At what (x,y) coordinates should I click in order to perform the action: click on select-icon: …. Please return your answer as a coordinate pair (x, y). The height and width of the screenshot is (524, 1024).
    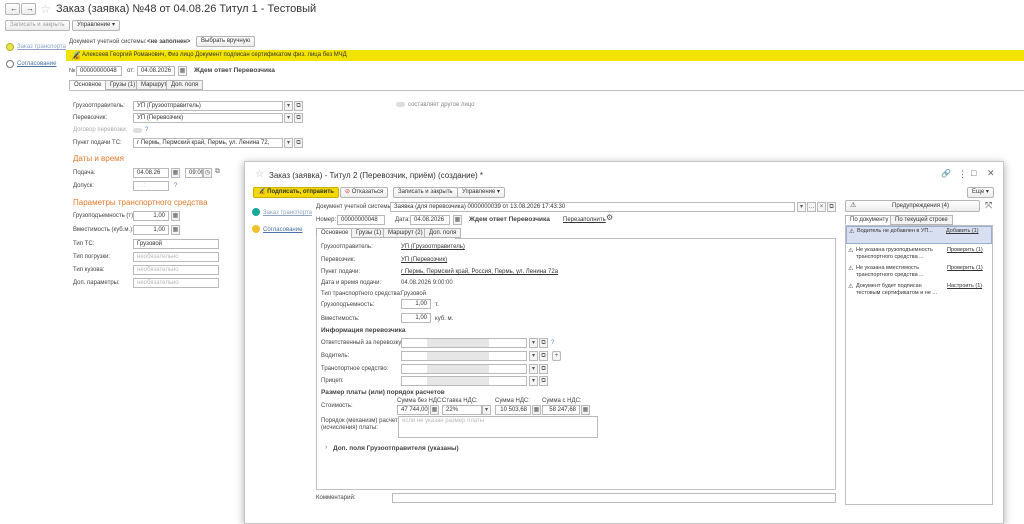
    Looking at the image, I should click on (811, 207).